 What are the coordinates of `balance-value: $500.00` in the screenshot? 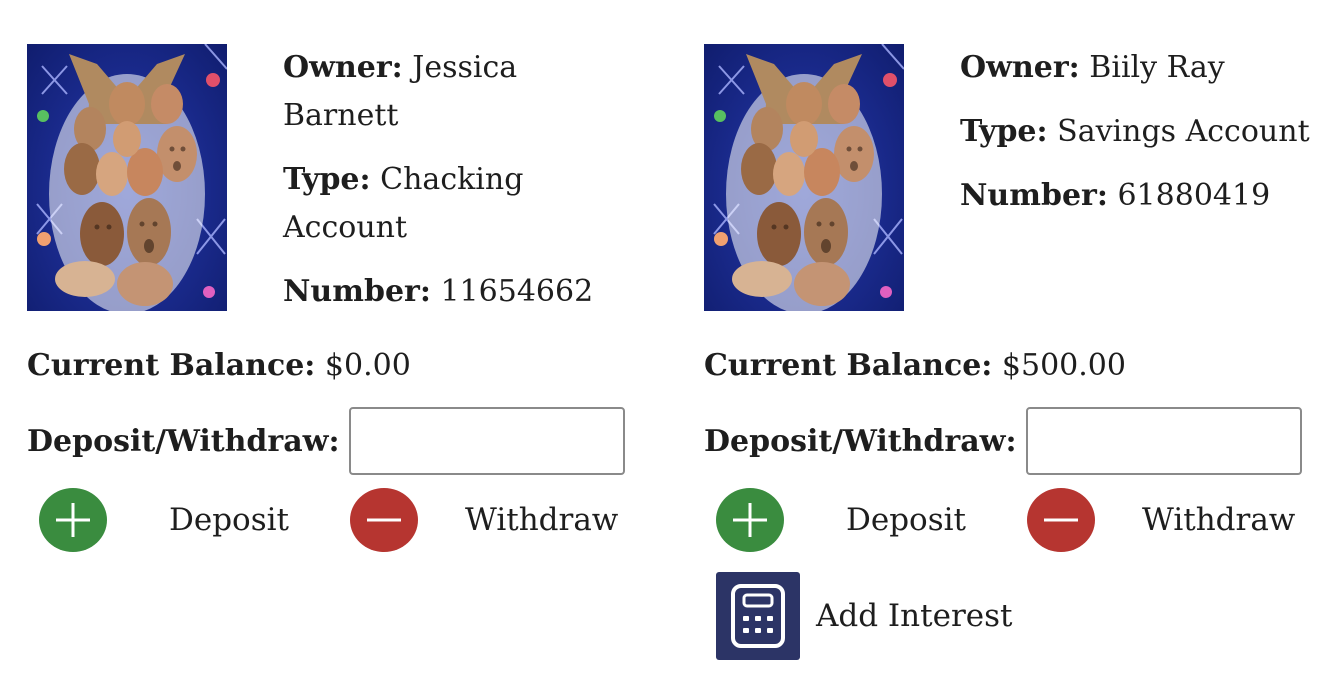 It's located at (1063, 365).